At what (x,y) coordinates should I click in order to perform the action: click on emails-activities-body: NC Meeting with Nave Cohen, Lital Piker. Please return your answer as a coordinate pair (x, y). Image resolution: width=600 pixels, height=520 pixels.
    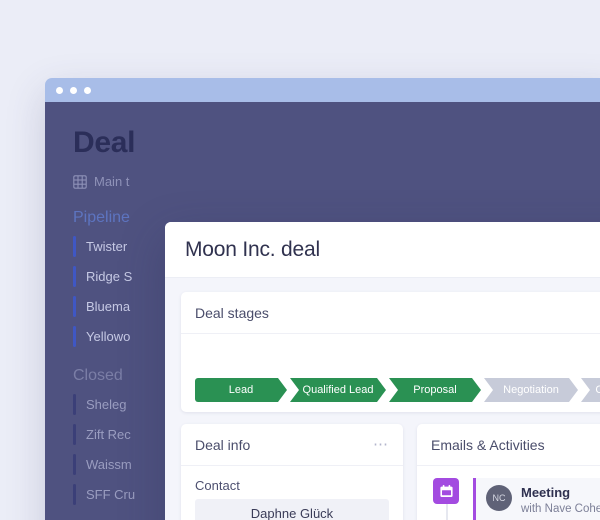
    Looking at the image, I should click on (508, 493).